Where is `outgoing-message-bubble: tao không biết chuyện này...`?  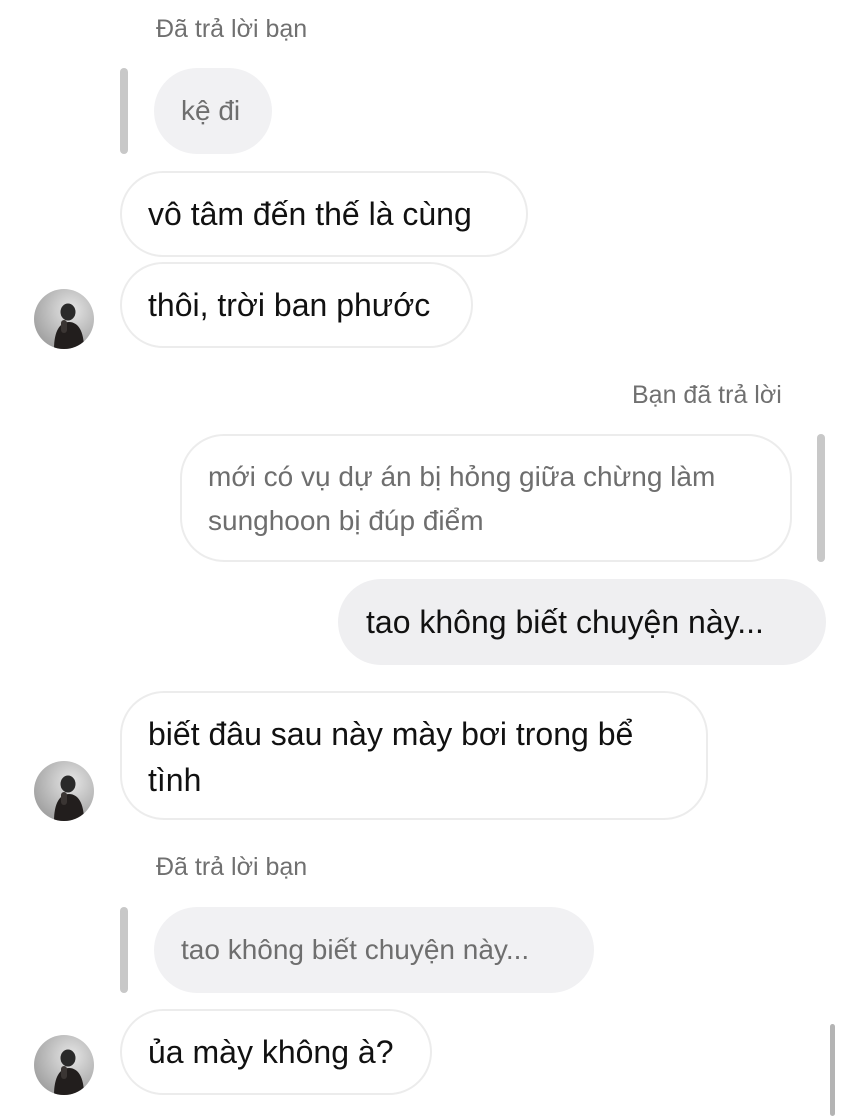 outgoing-message-bubble: tao không biết chuyện này... is located at coordinates (582, 622).